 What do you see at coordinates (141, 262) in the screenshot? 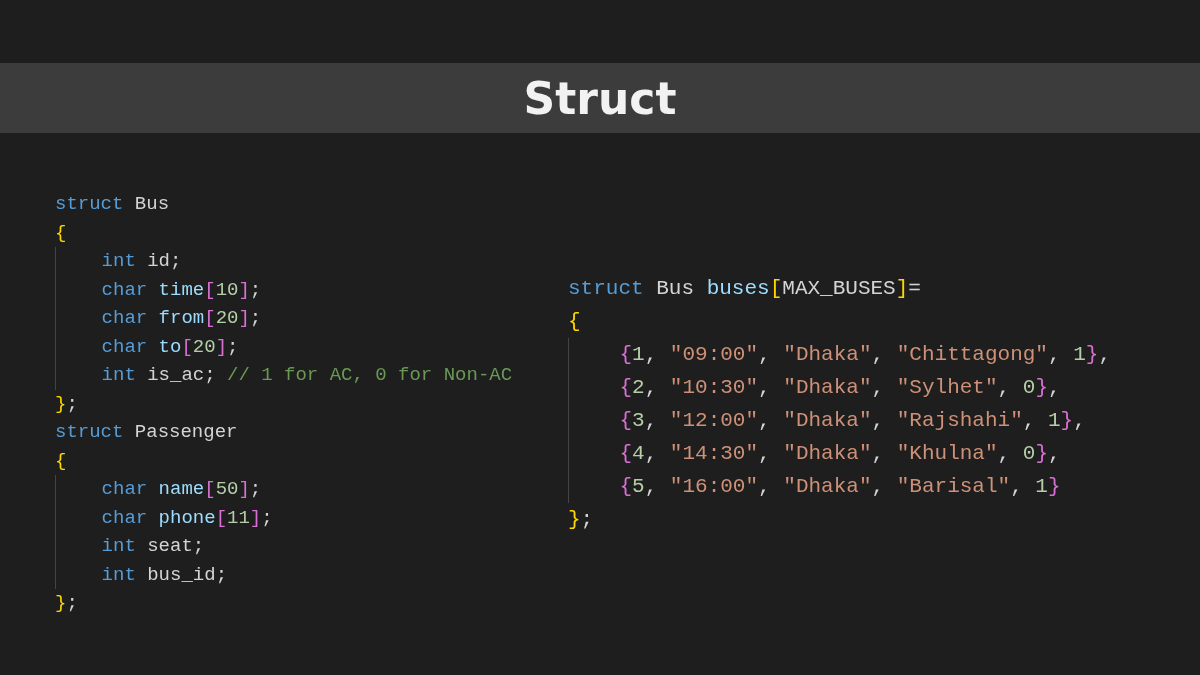
I see `code-line: int id;` at bounding box center [141, 262].